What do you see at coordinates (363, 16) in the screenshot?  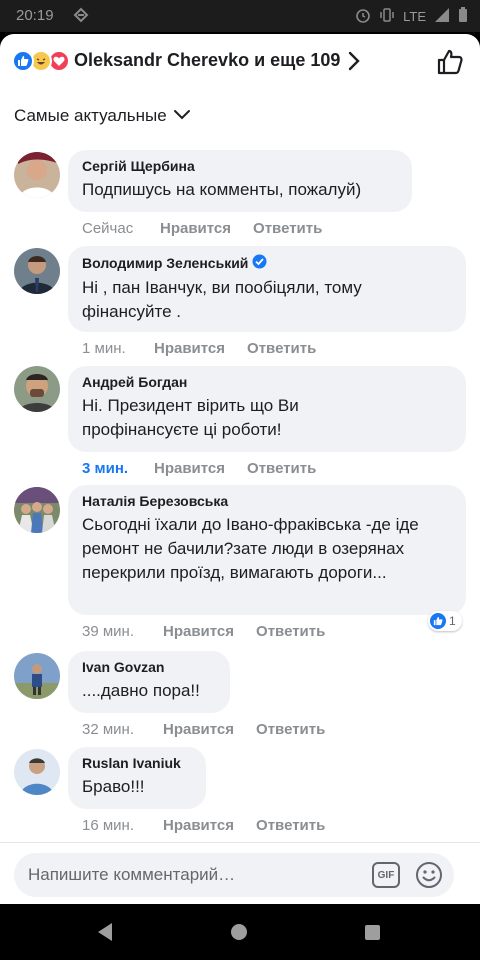 I see `alarm-icon` at bounding box center [363, 16].